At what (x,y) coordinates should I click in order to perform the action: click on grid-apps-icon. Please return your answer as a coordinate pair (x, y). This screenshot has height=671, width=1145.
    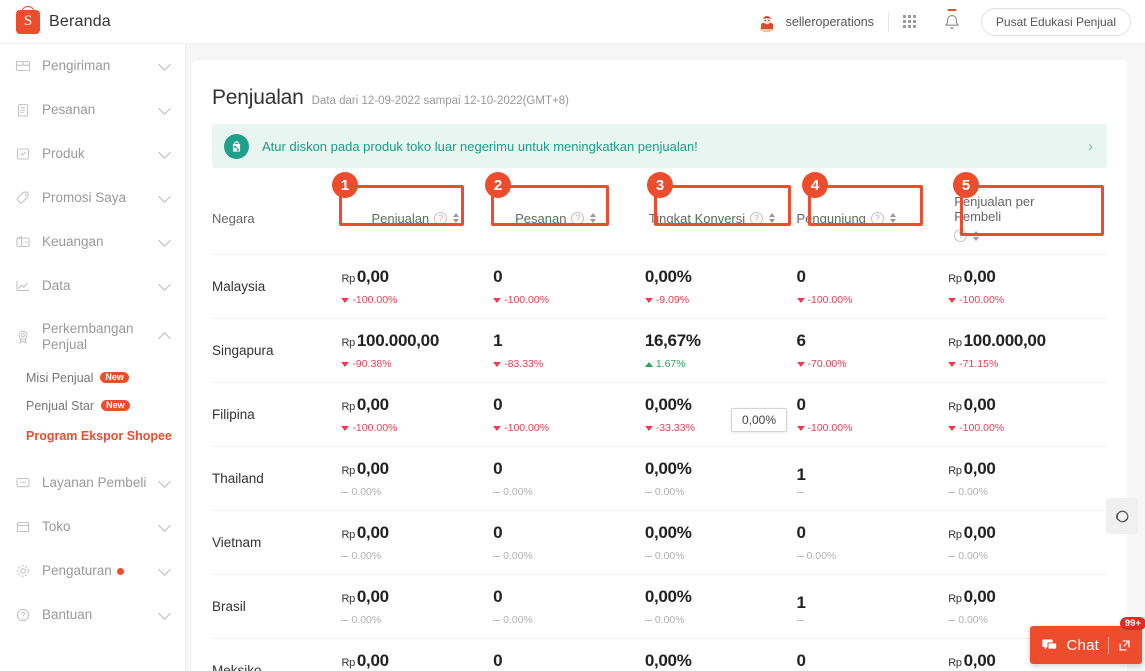
    Looking at the image, I should click on (910, 22).